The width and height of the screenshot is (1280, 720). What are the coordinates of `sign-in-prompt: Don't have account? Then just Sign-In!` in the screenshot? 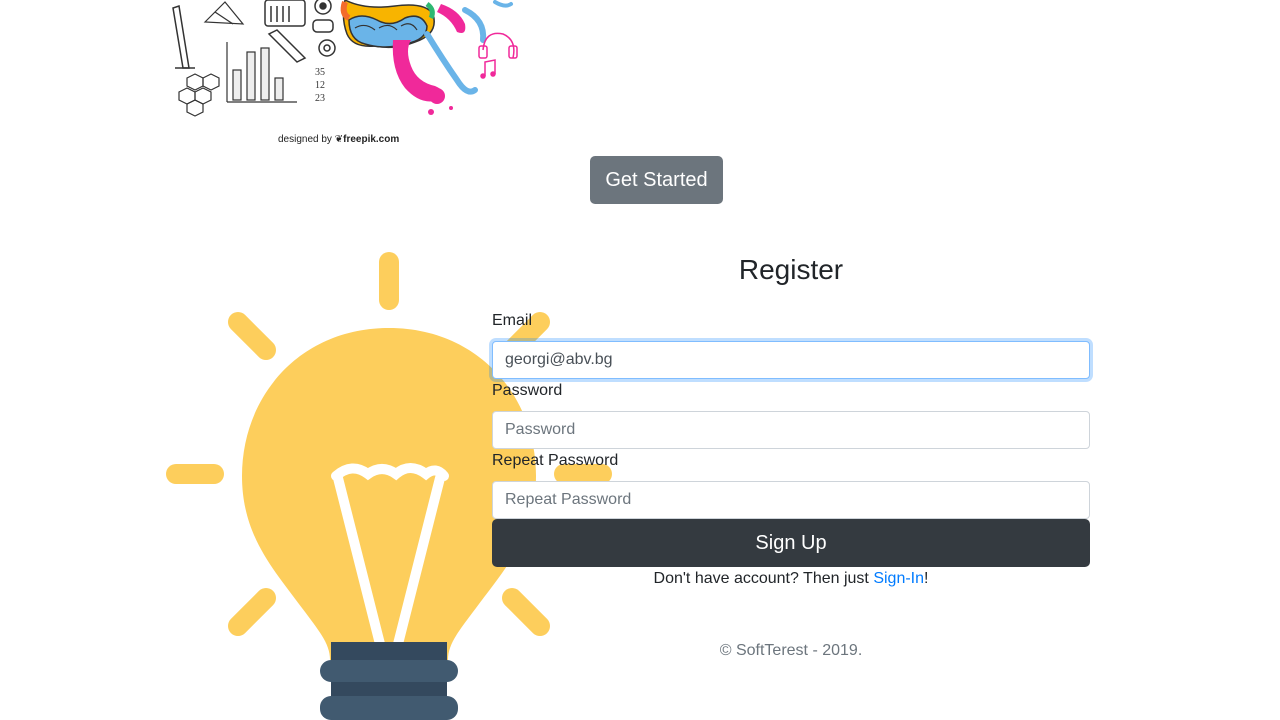 It's located at (791, 579).